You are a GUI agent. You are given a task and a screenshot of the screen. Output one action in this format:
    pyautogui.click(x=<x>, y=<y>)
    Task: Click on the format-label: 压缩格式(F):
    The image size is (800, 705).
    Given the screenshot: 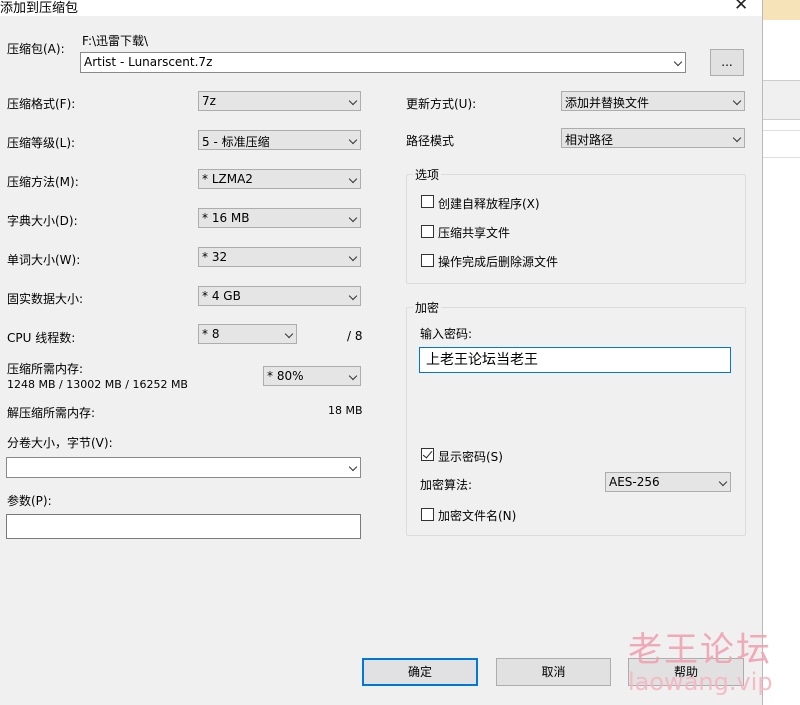 What is the action you would take?
    pyautogui.click(x=41, y=104)
    